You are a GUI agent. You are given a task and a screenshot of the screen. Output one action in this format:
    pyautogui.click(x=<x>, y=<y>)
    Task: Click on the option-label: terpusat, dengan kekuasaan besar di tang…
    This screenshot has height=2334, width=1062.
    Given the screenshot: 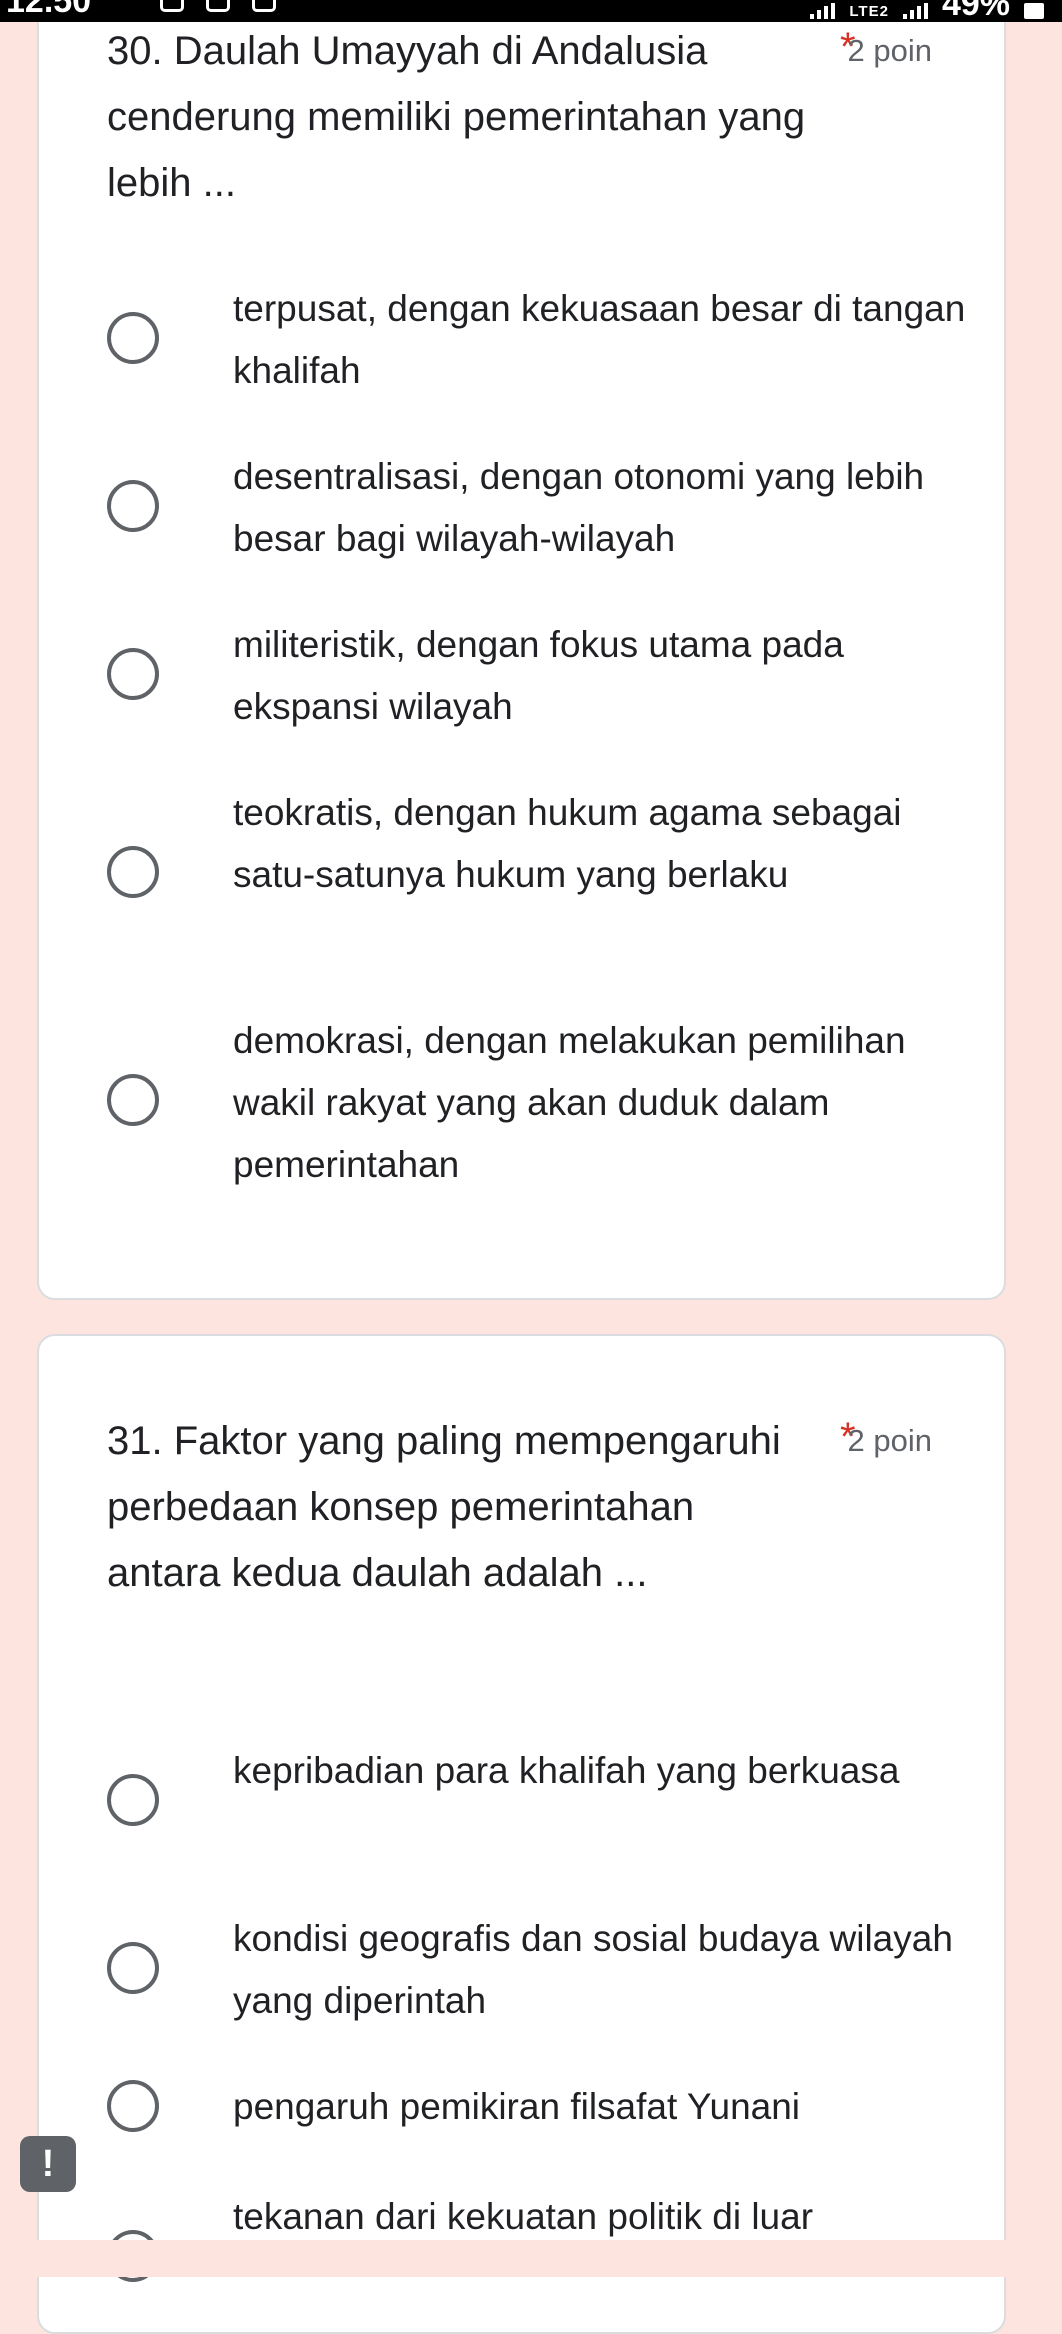 What is the action you would take?
    pyautogui.click(x=603, y=340)
    